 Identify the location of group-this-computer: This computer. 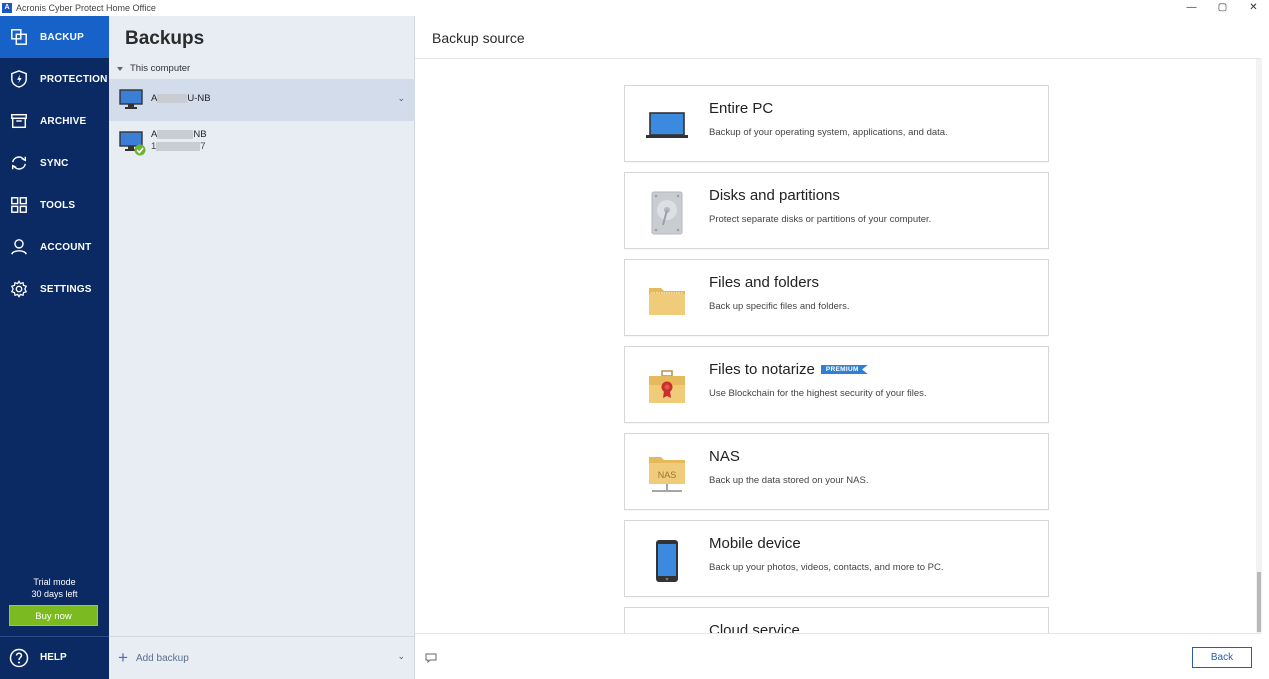
(153, 68).